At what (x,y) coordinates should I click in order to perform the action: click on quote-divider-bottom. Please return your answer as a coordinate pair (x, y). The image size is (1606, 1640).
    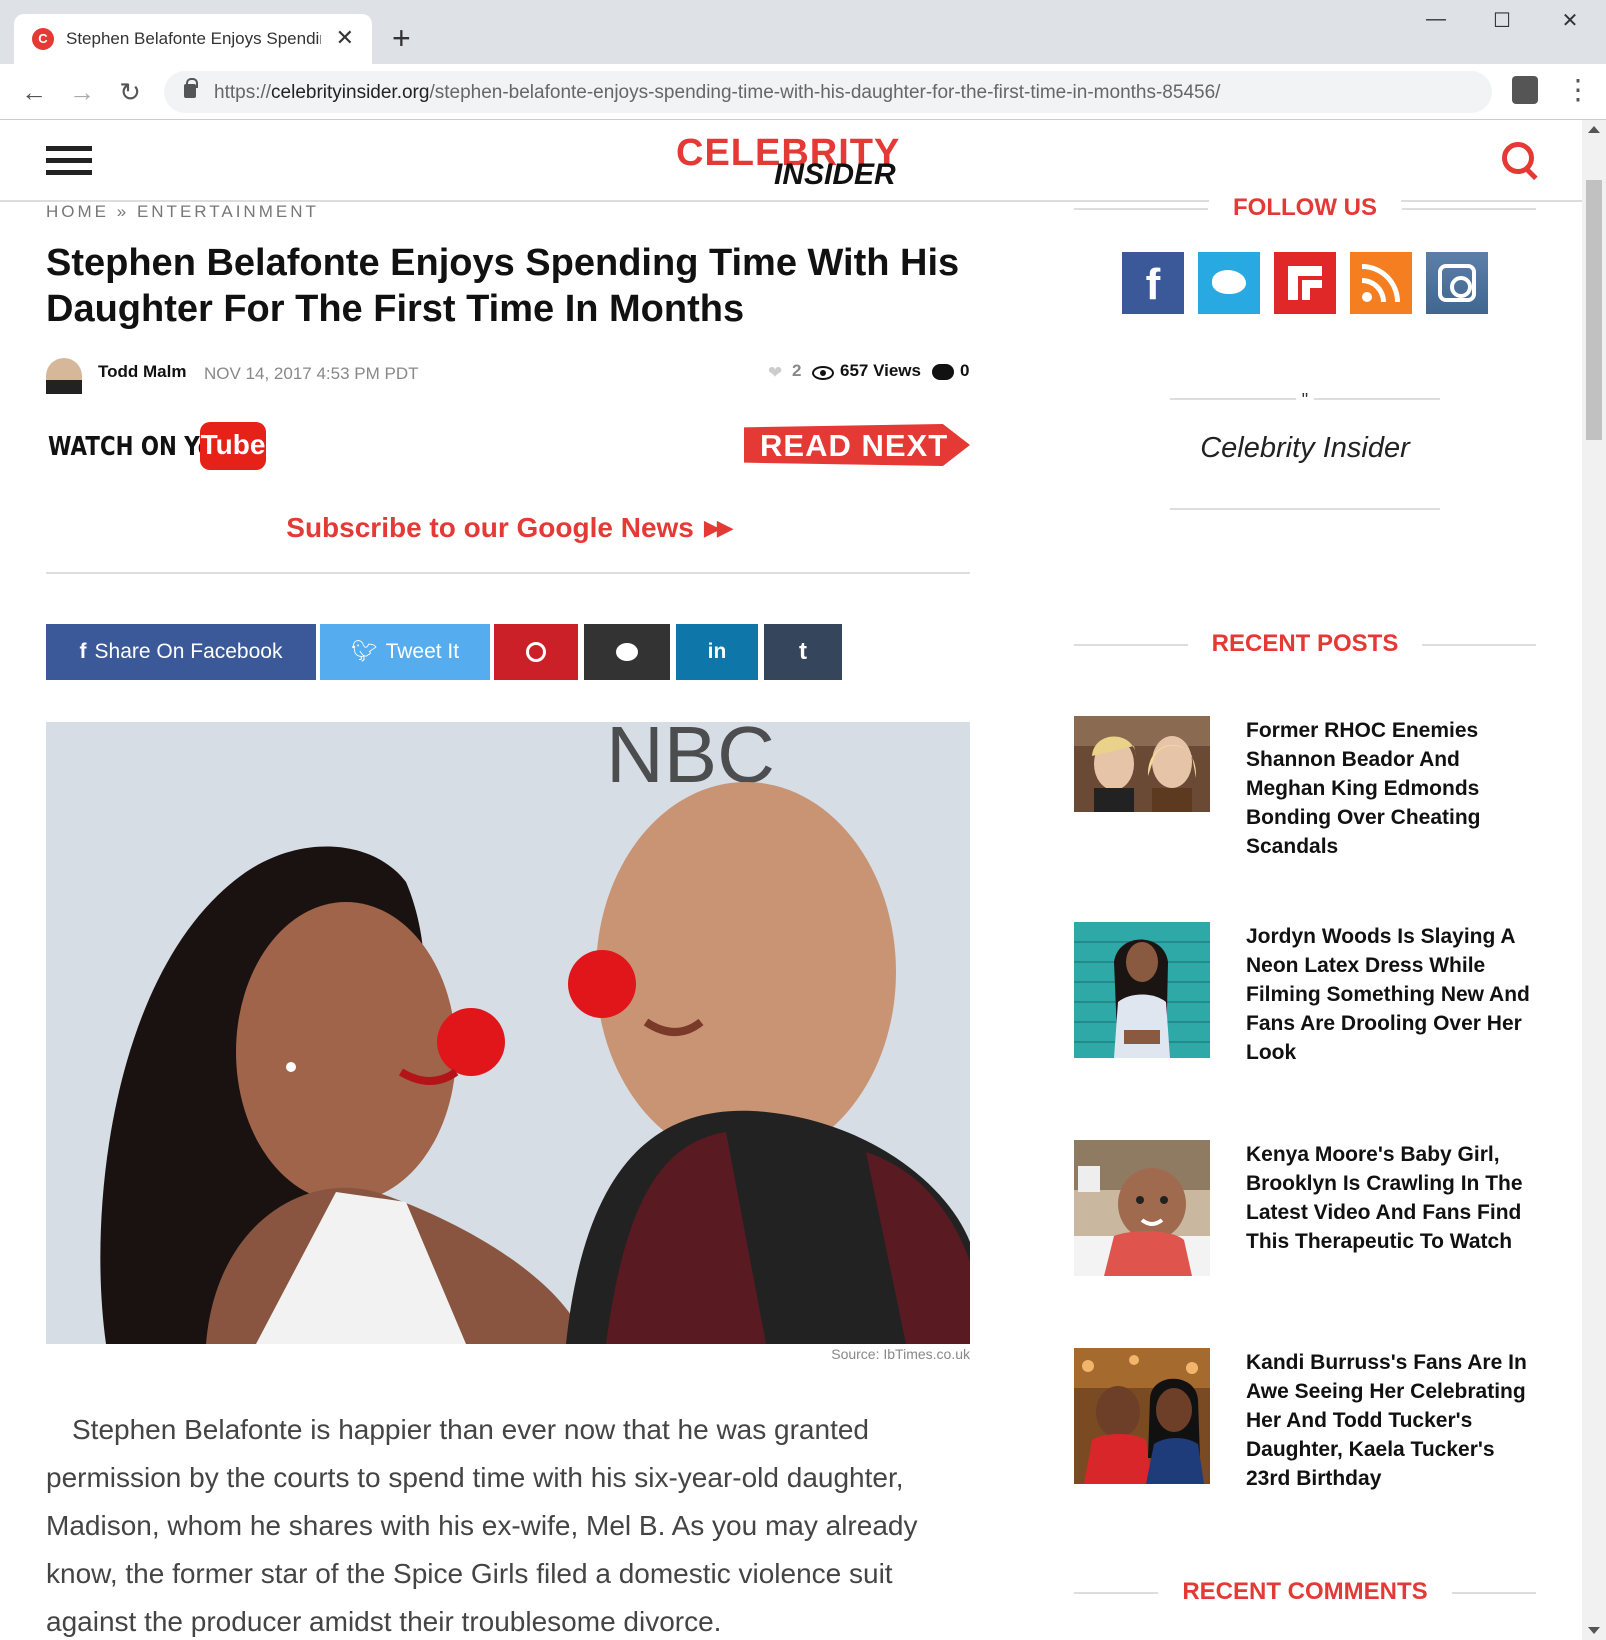
    Looking at the image, I should click on (1305, 509).